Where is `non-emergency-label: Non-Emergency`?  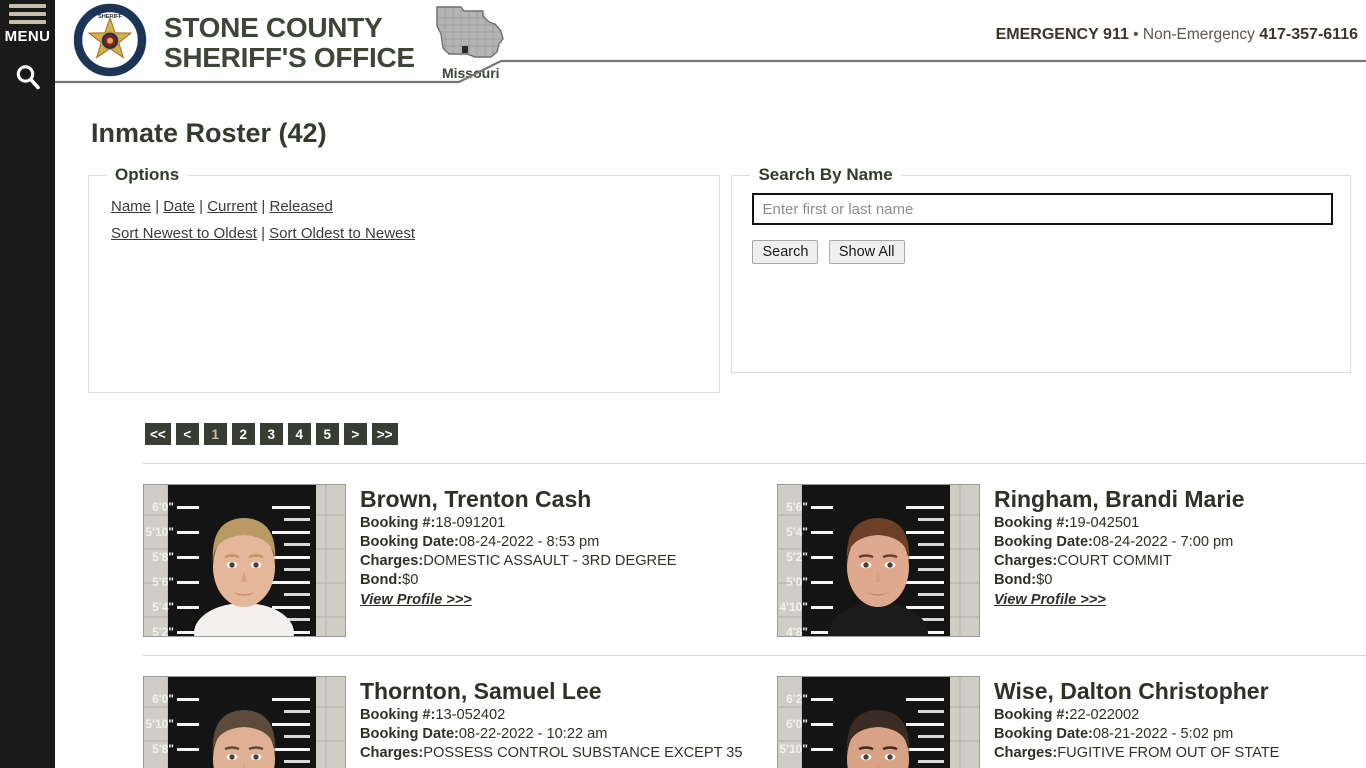 non-emergency-label: Non-Emergency is located at coordinates (1198, 34).